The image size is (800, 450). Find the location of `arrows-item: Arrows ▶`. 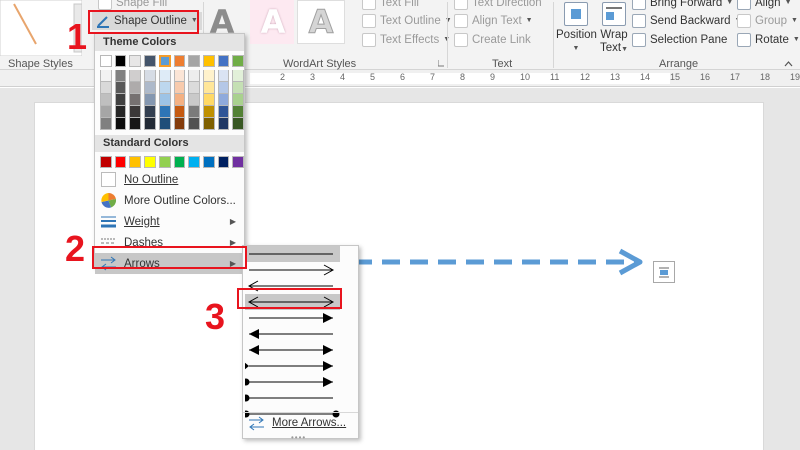

arrows-item: Arrows ▶ is located at coordinates (169, 263).